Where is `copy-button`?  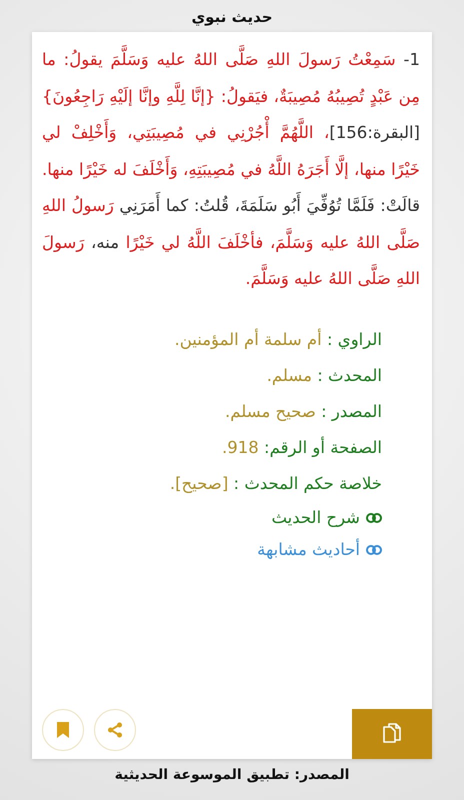
copy-button is located at coordinates (392, 734).